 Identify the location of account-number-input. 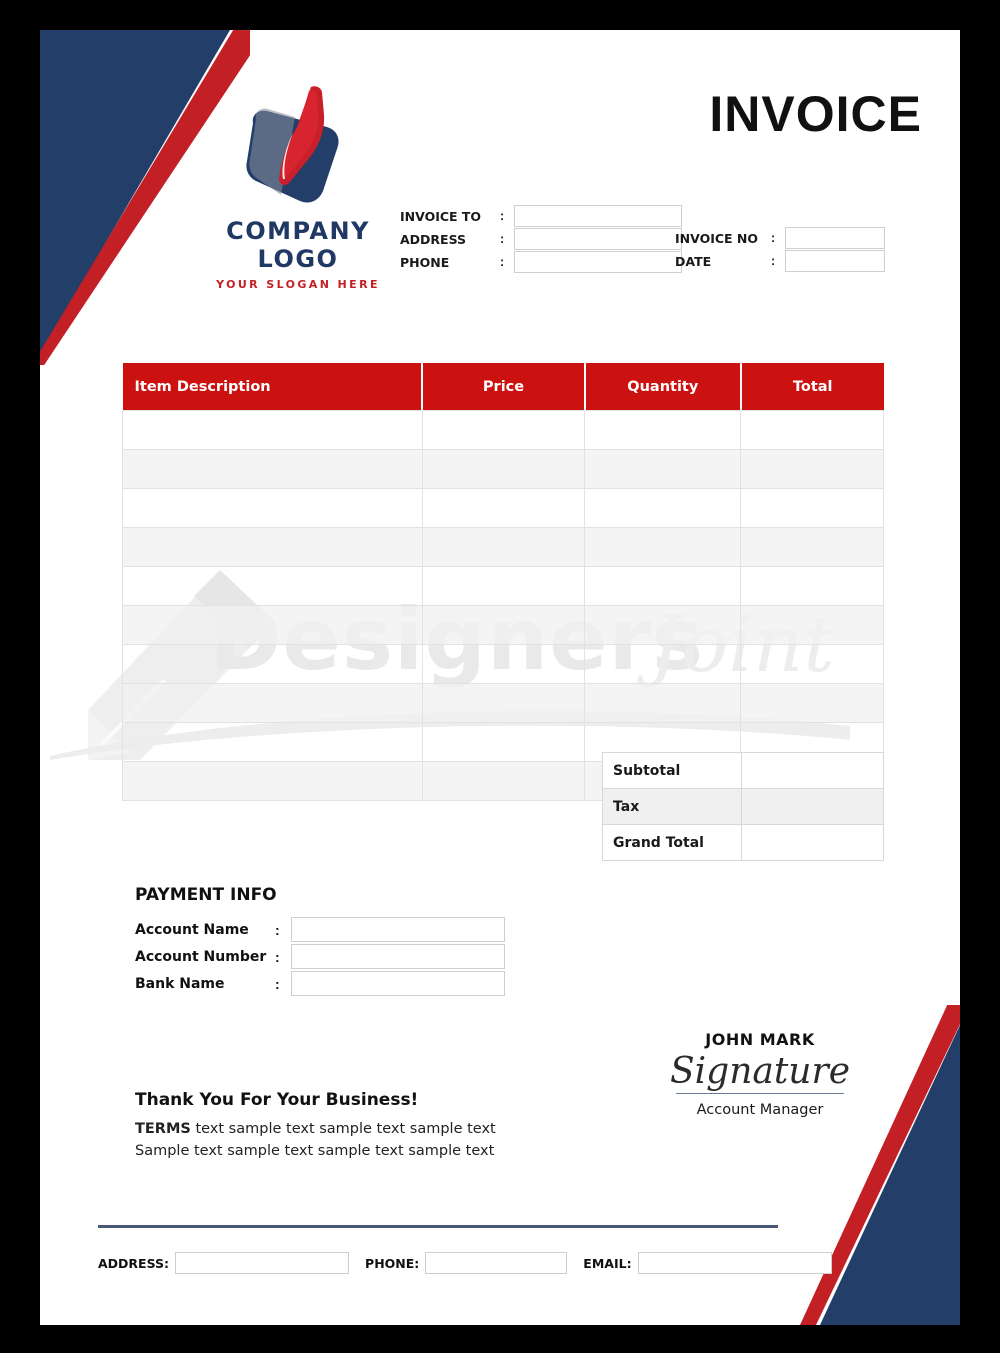
(398, 956).